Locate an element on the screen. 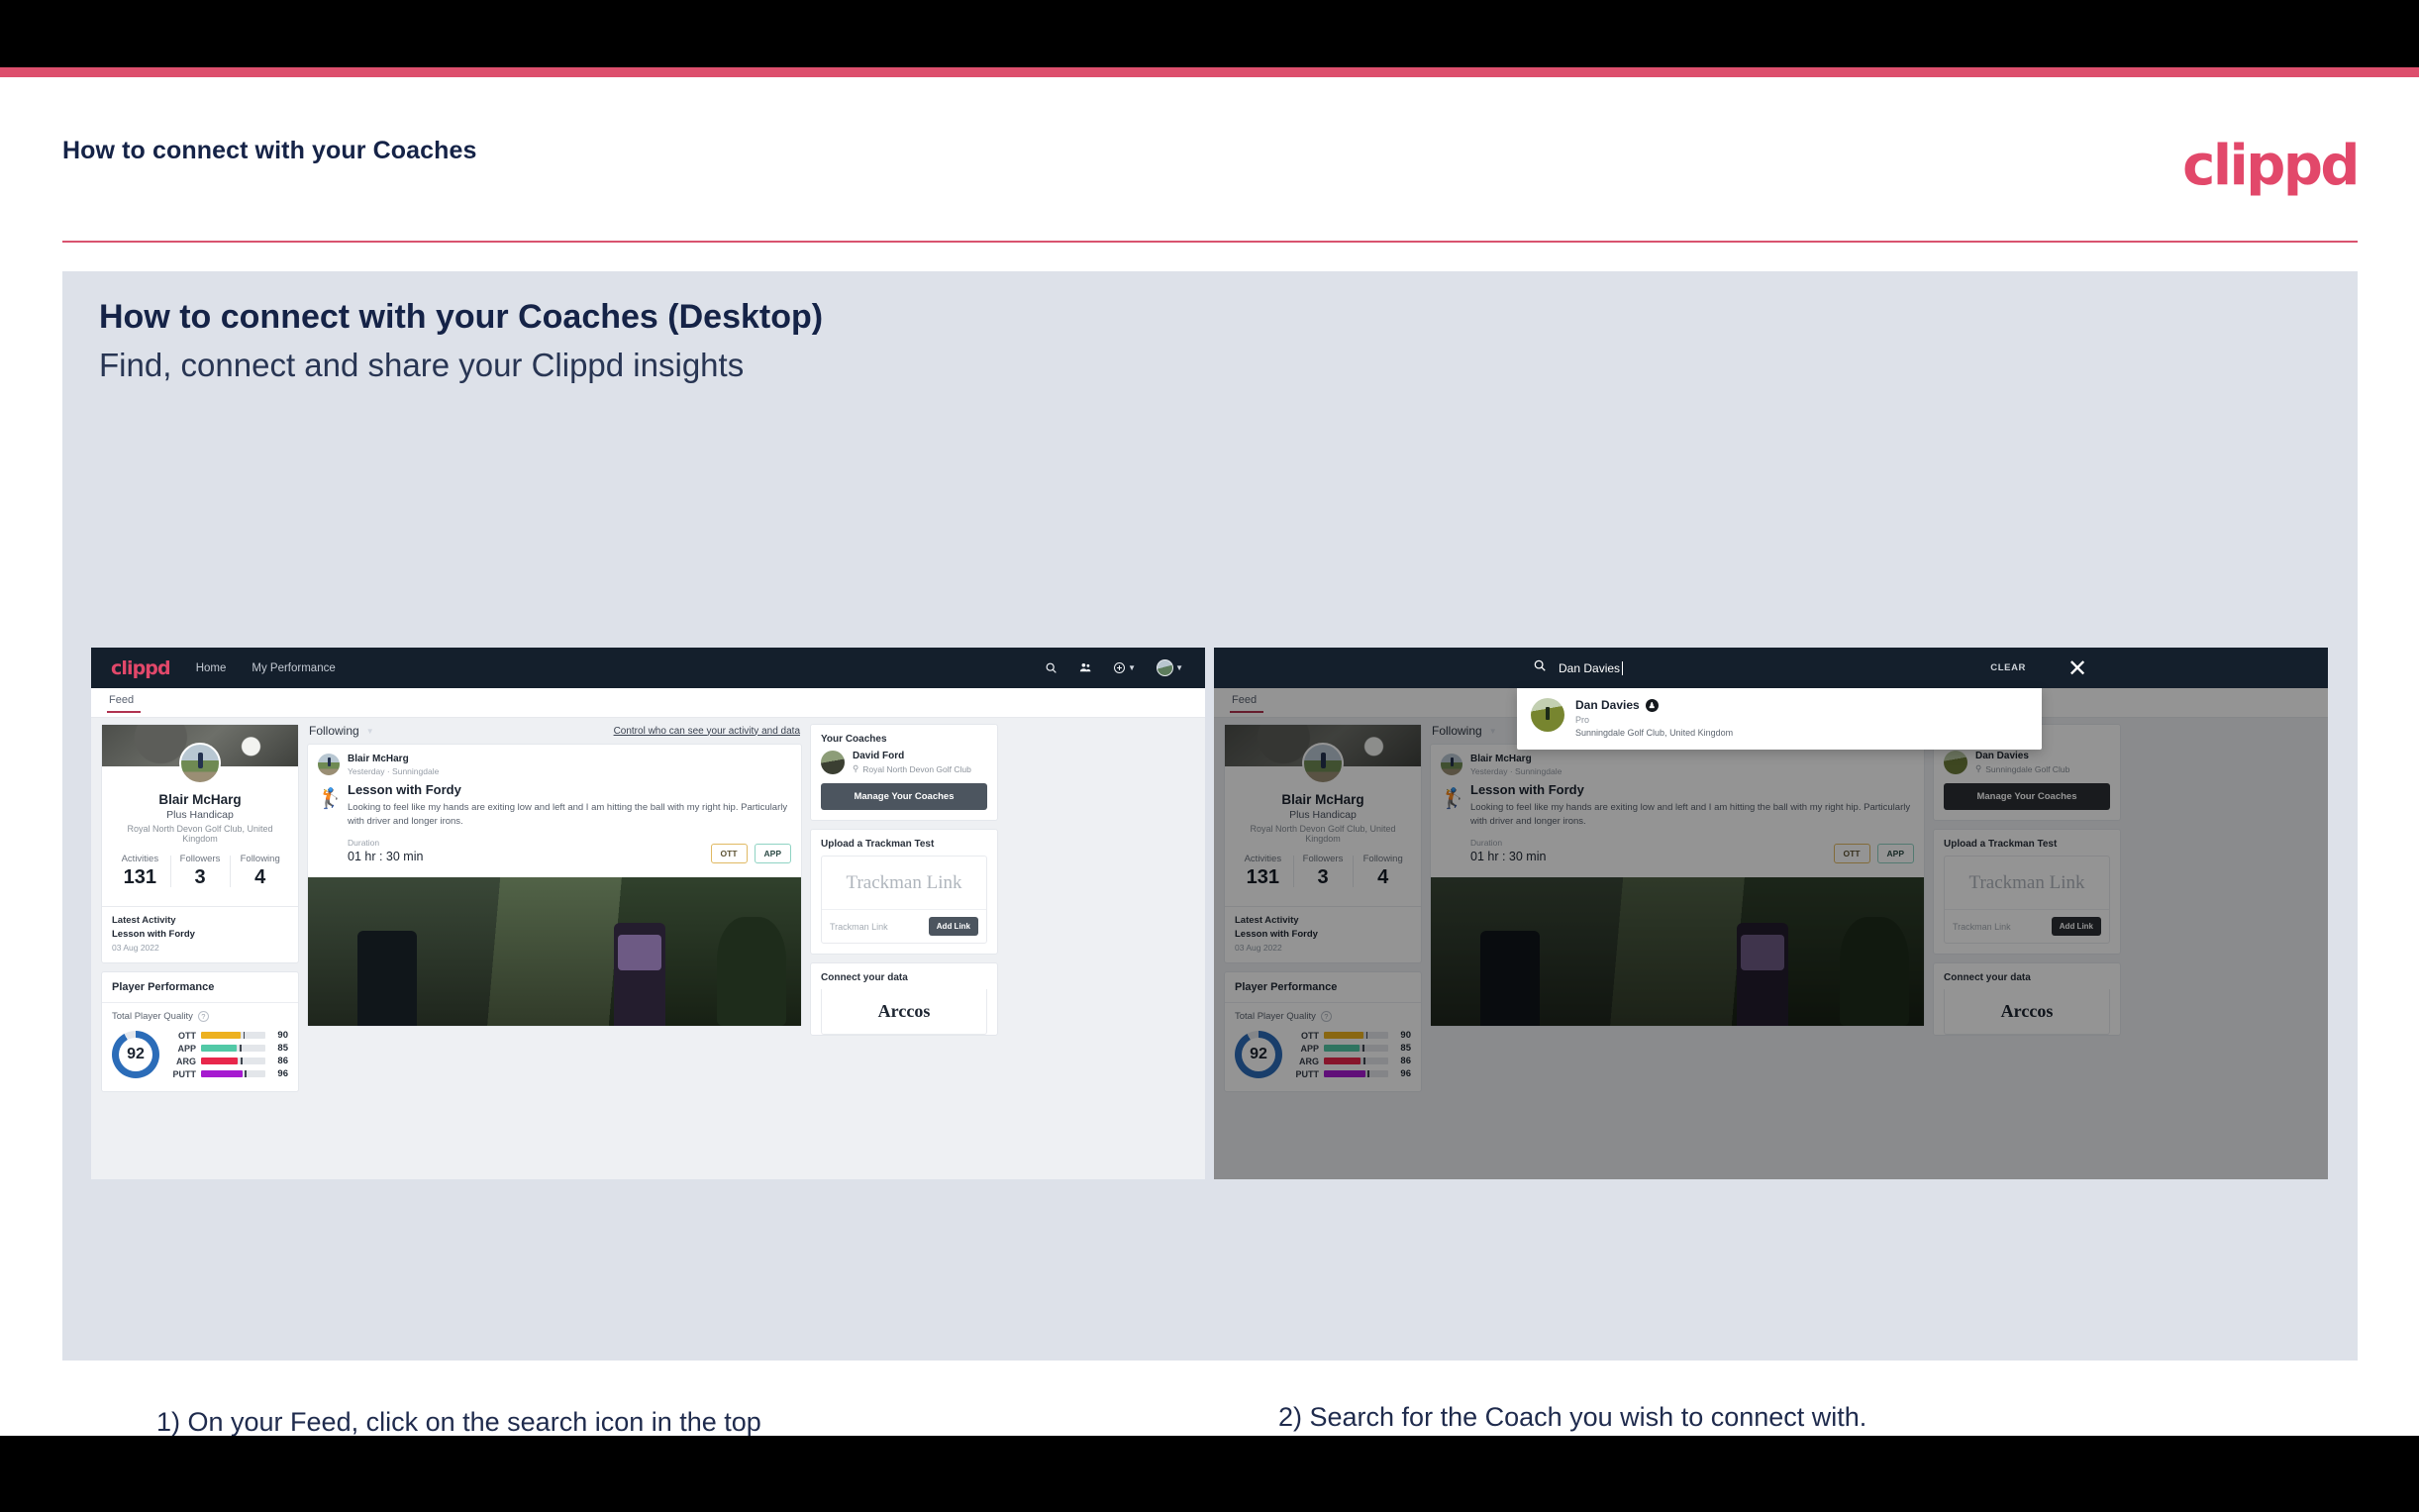 This screenshot has height=1512, width=2419. post-author-name: Blair McHarg is located at coordinates (1501, 759).